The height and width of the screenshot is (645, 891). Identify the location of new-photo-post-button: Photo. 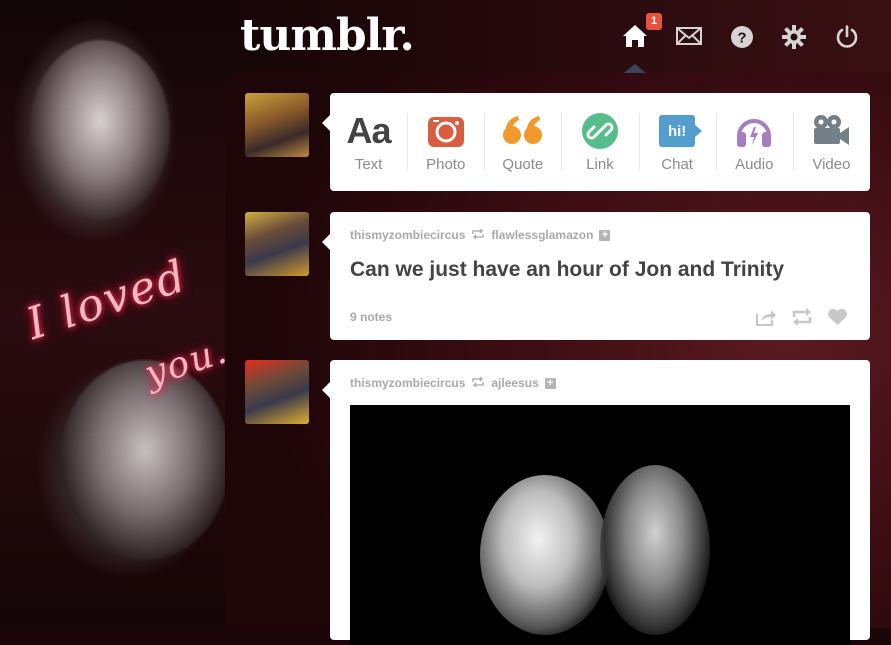
(445, 142).